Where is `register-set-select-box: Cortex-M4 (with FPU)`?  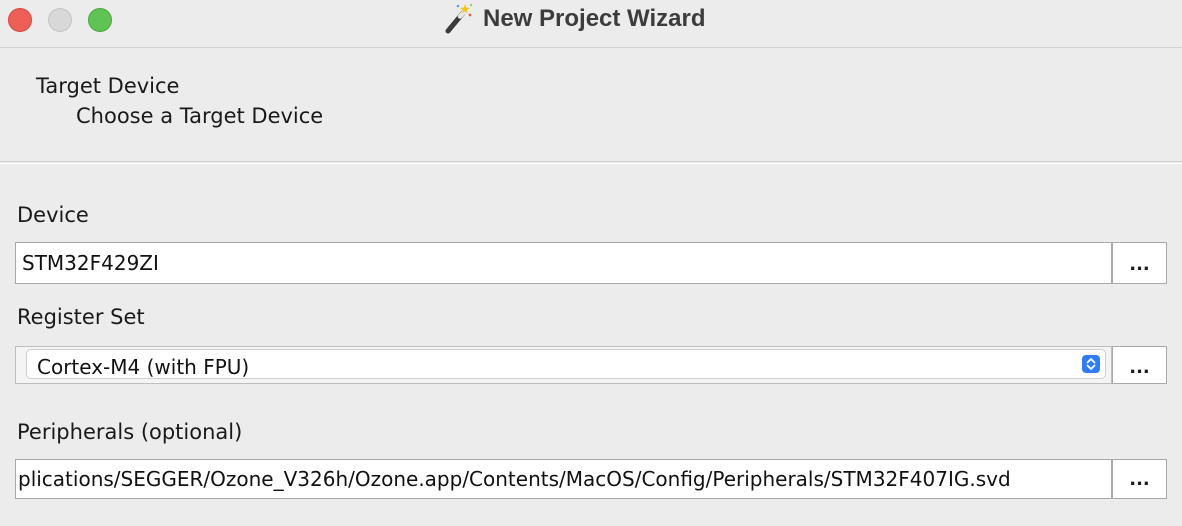 register-set-select-box: Cortex-M4 (with FPU) is located at coordinates (566, 364).